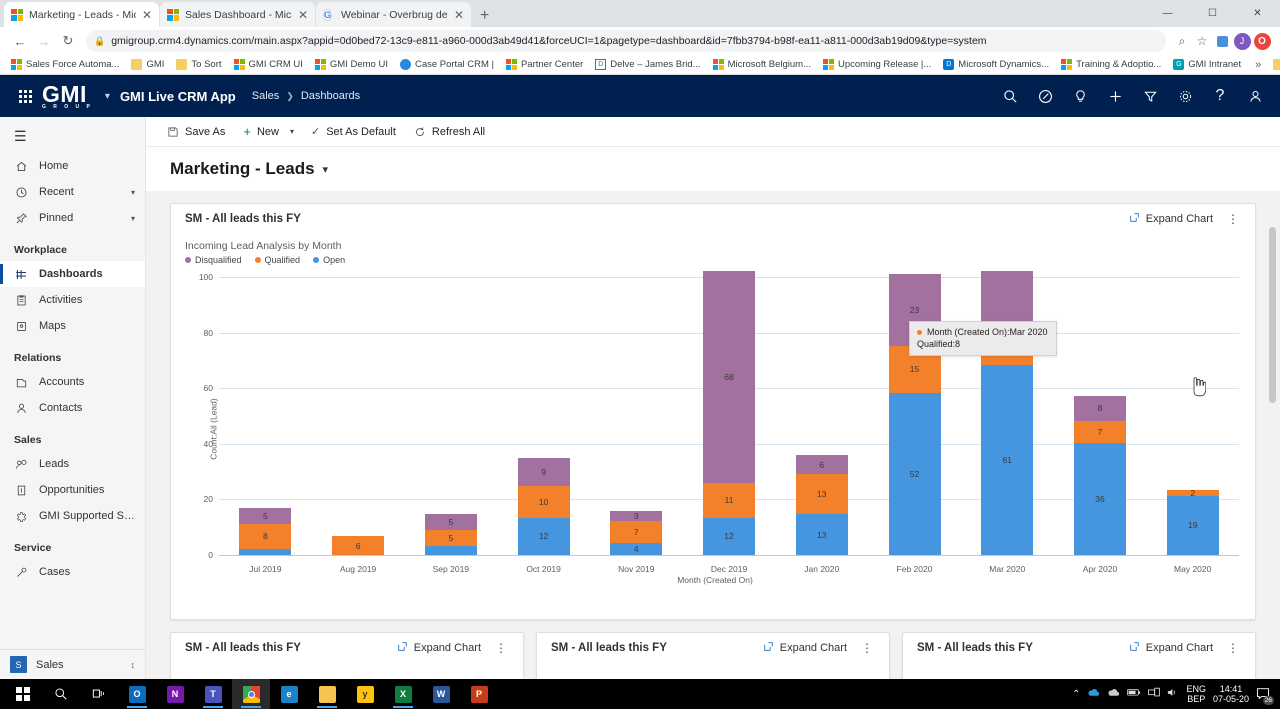 This screenshot has height=720, width=1280. Describe the element at coordinates (137, 694) in the screenshot. I see `taskbar-app-outlook: O` at that location.